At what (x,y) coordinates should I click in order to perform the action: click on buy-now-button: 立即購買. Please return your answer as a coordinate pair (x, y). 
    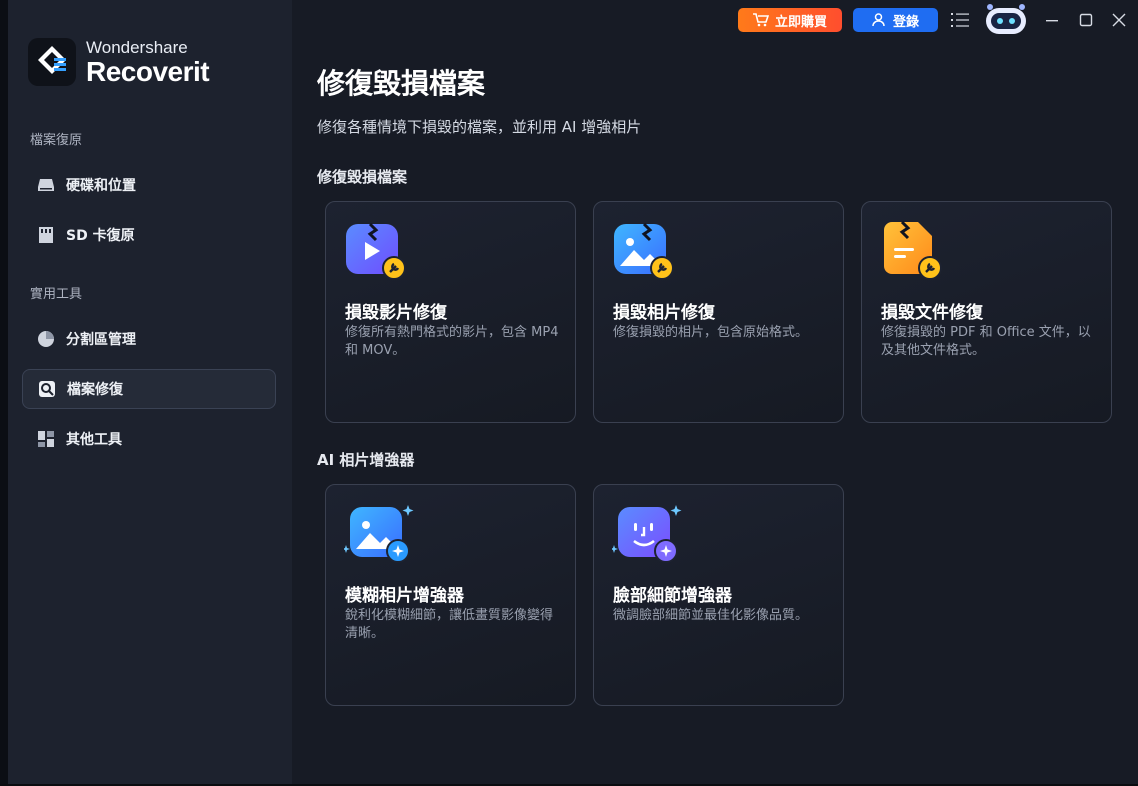
    Looking at the image, I should click on (790, 20).